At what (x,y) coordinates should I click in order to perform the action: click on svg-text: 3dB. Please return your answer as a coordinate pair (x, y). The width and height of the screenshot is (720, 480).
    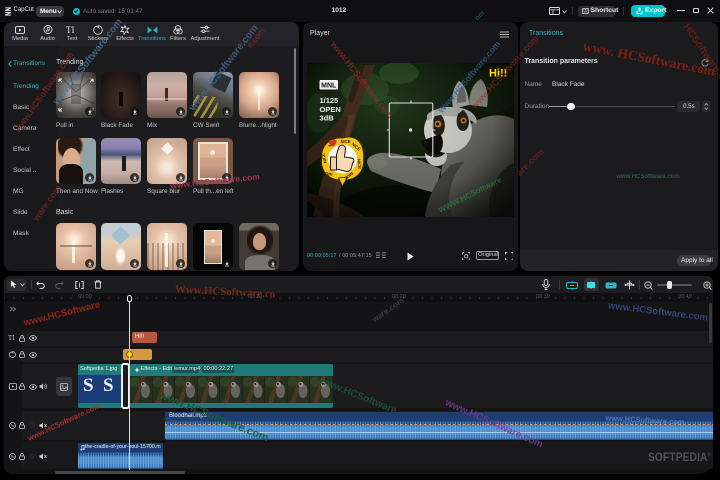
    Looking at the image, I should click on (326, 118).